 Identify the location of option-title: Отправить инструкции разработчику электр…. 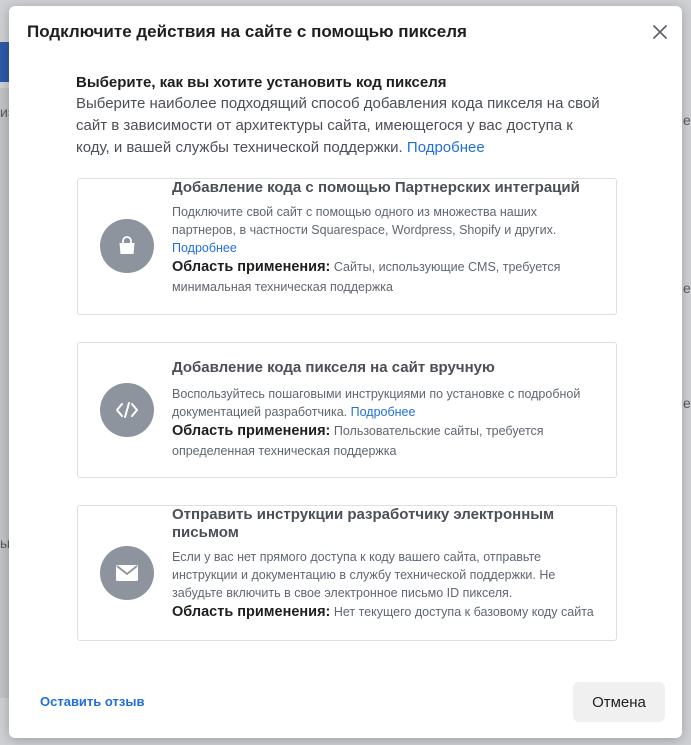
(363, 523).